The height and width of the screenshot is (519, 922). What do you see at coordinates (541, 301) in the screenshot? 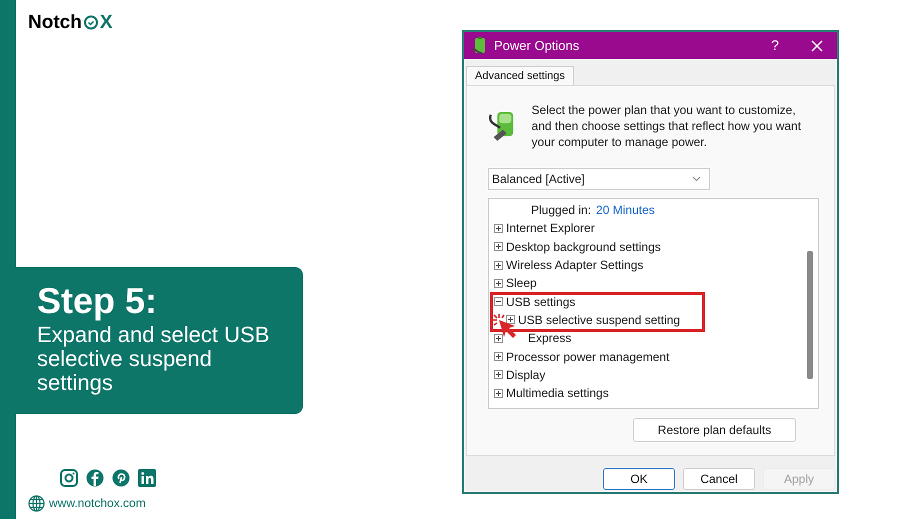
I see `tree-item: USB settings` at bounding box center [541, 301].